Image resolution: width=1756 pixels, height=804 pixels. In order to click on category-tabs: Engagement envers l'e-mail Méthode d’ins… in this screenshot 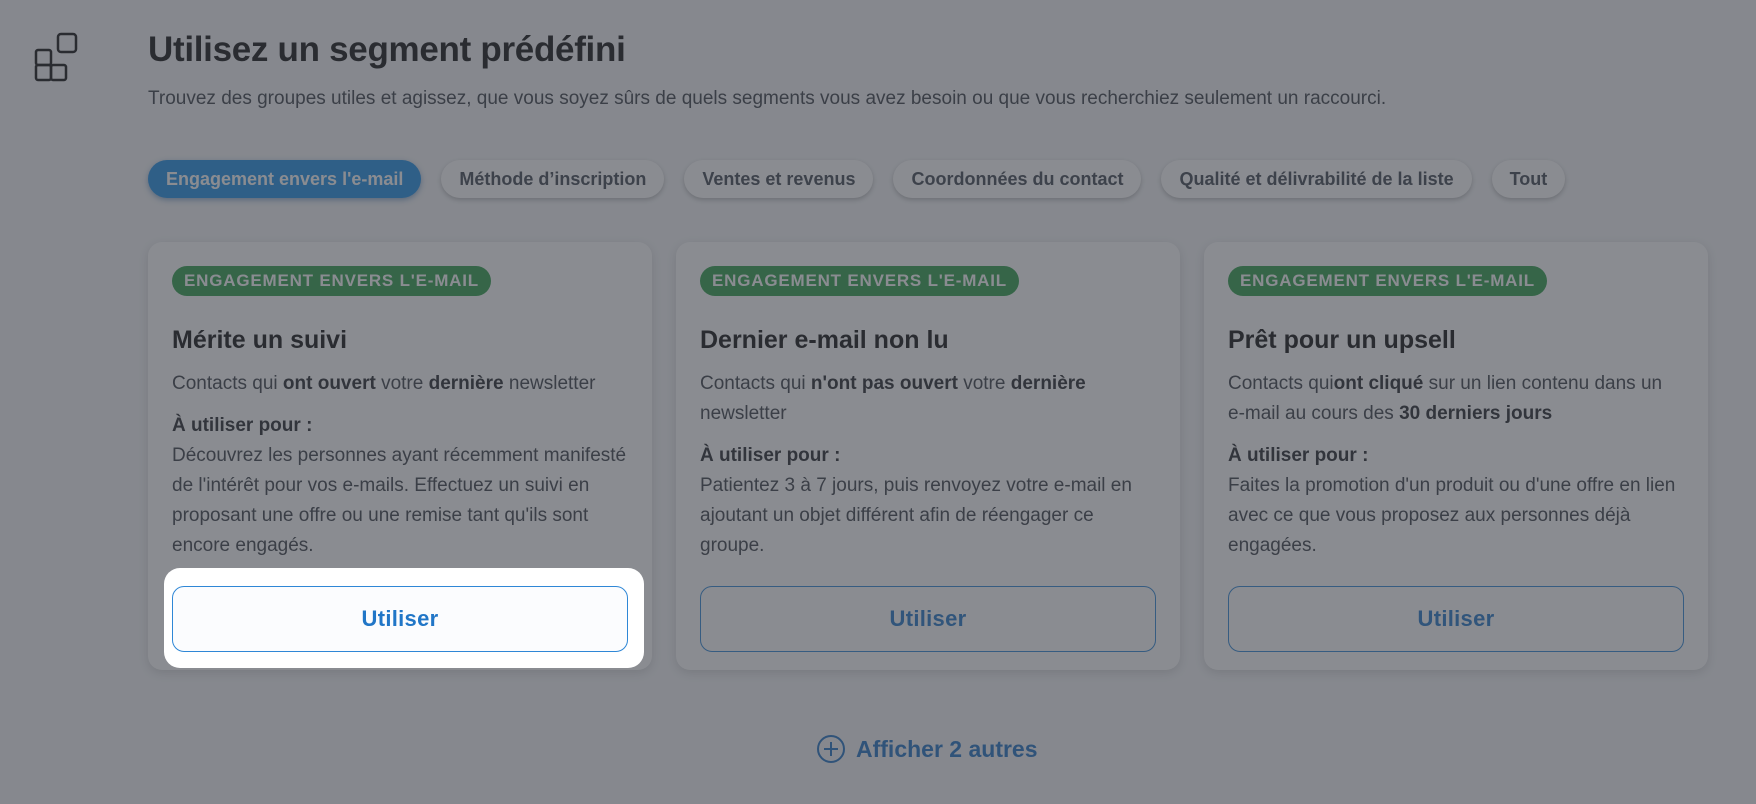, I will do `click(857, 179)`.